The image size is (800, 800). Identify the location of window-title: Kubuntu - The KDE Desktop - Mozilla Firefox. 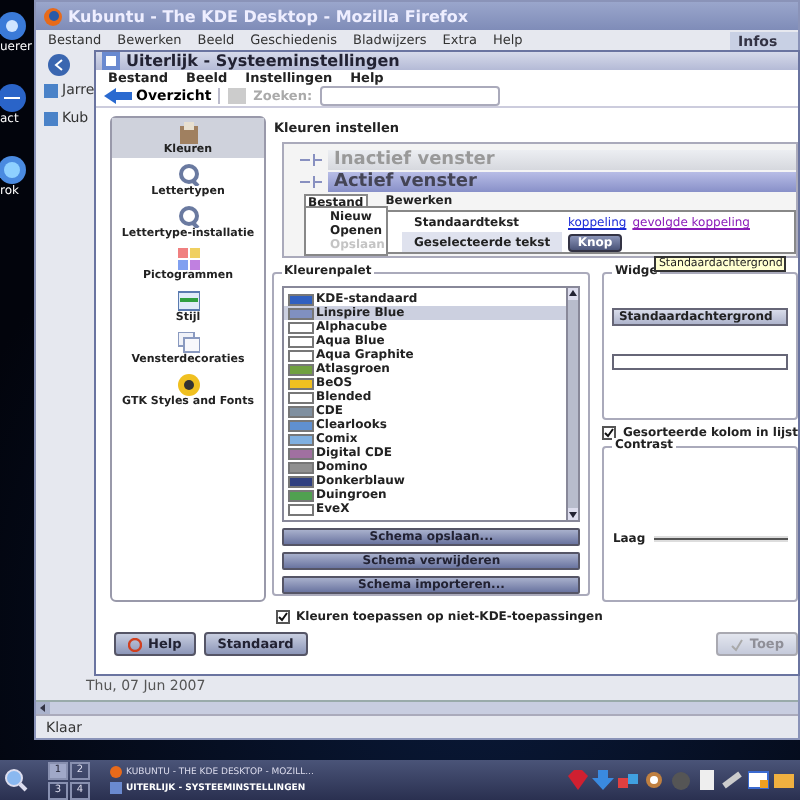
(268, 16).